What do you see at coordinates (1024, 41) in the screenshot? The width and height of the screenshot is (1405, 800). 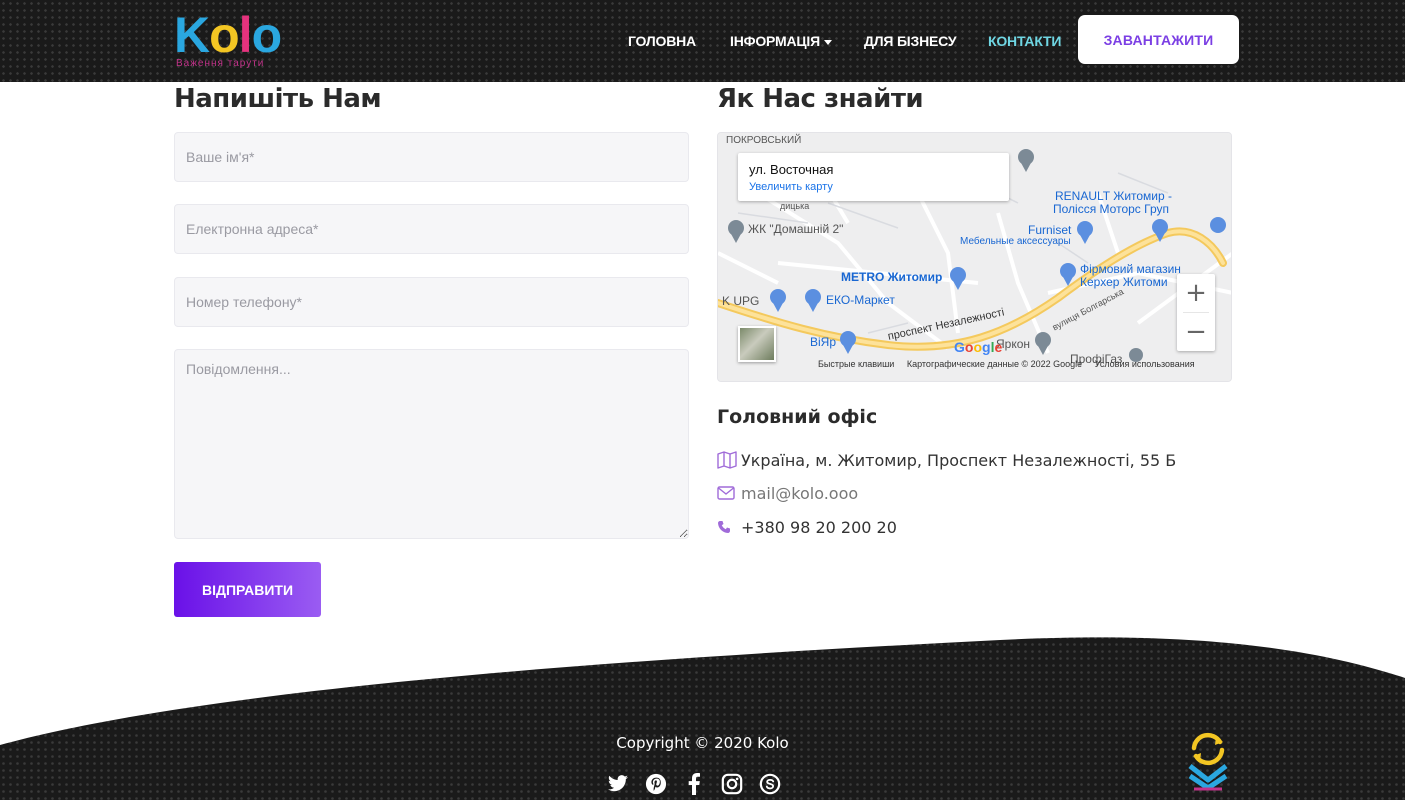 I see `nav-contacts: КОНТАКТИ` at bounding box center [1024, 41].